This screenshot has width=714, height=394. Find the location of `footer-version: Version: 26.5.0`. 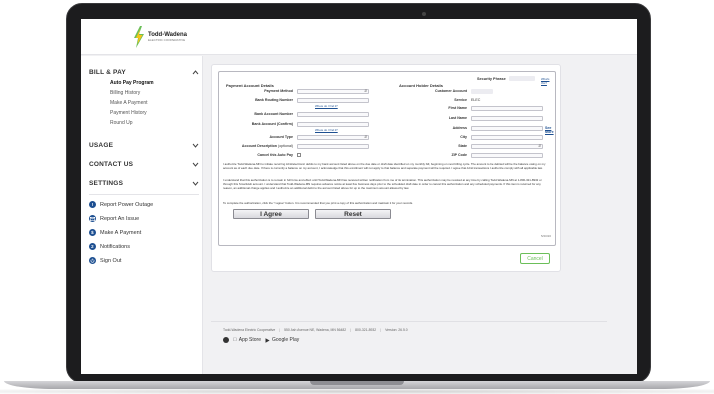

footer-version: Version: 26.5.0 is located at coordinates (396, 330).